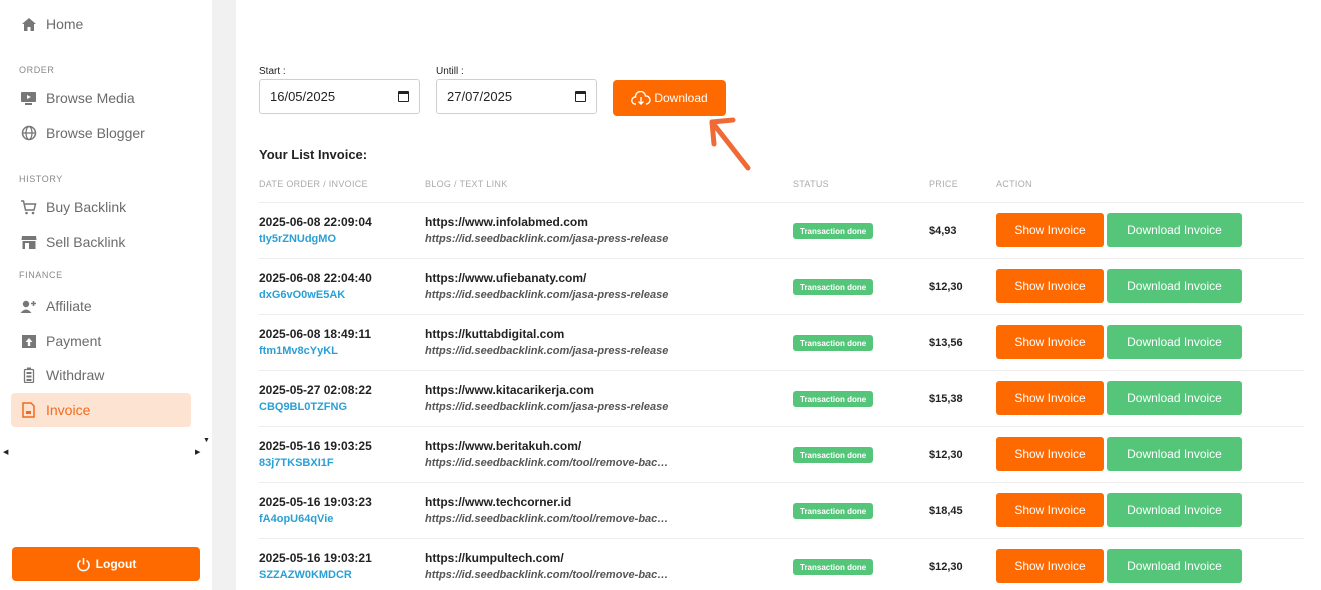 The image size is (1321, 590). What do you see at coordinates (494, 558) in the screenshot?
I see `blog-url: https://kumpultech.com/` at bounding box center [494, 558].